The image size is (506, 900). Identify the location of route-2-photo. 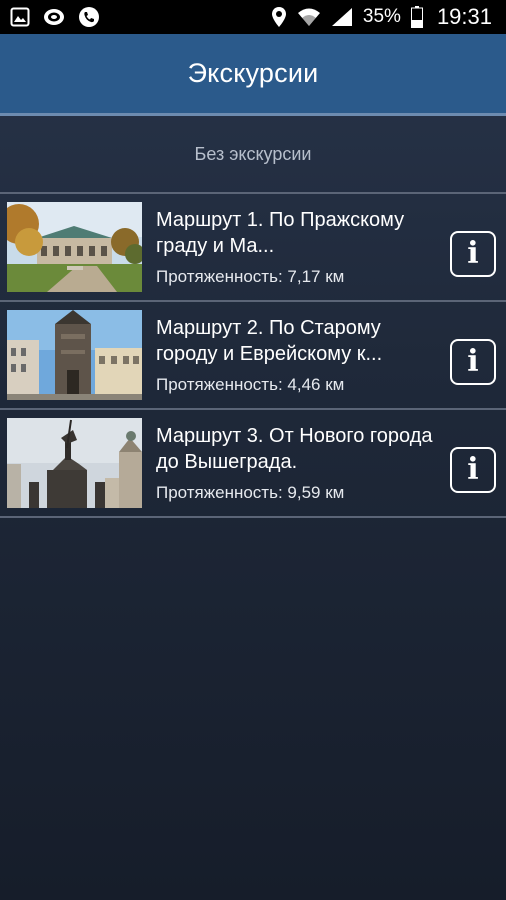
(74, 355).